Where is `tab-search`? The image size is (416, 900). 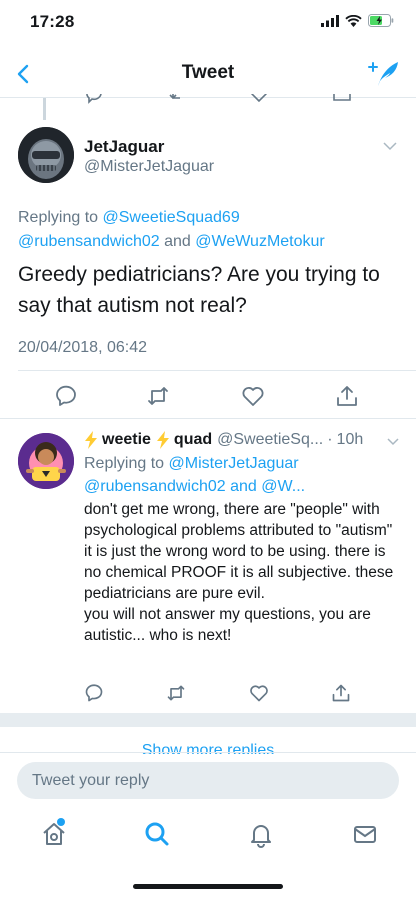
tab-search is located at coordinates (157, 834).